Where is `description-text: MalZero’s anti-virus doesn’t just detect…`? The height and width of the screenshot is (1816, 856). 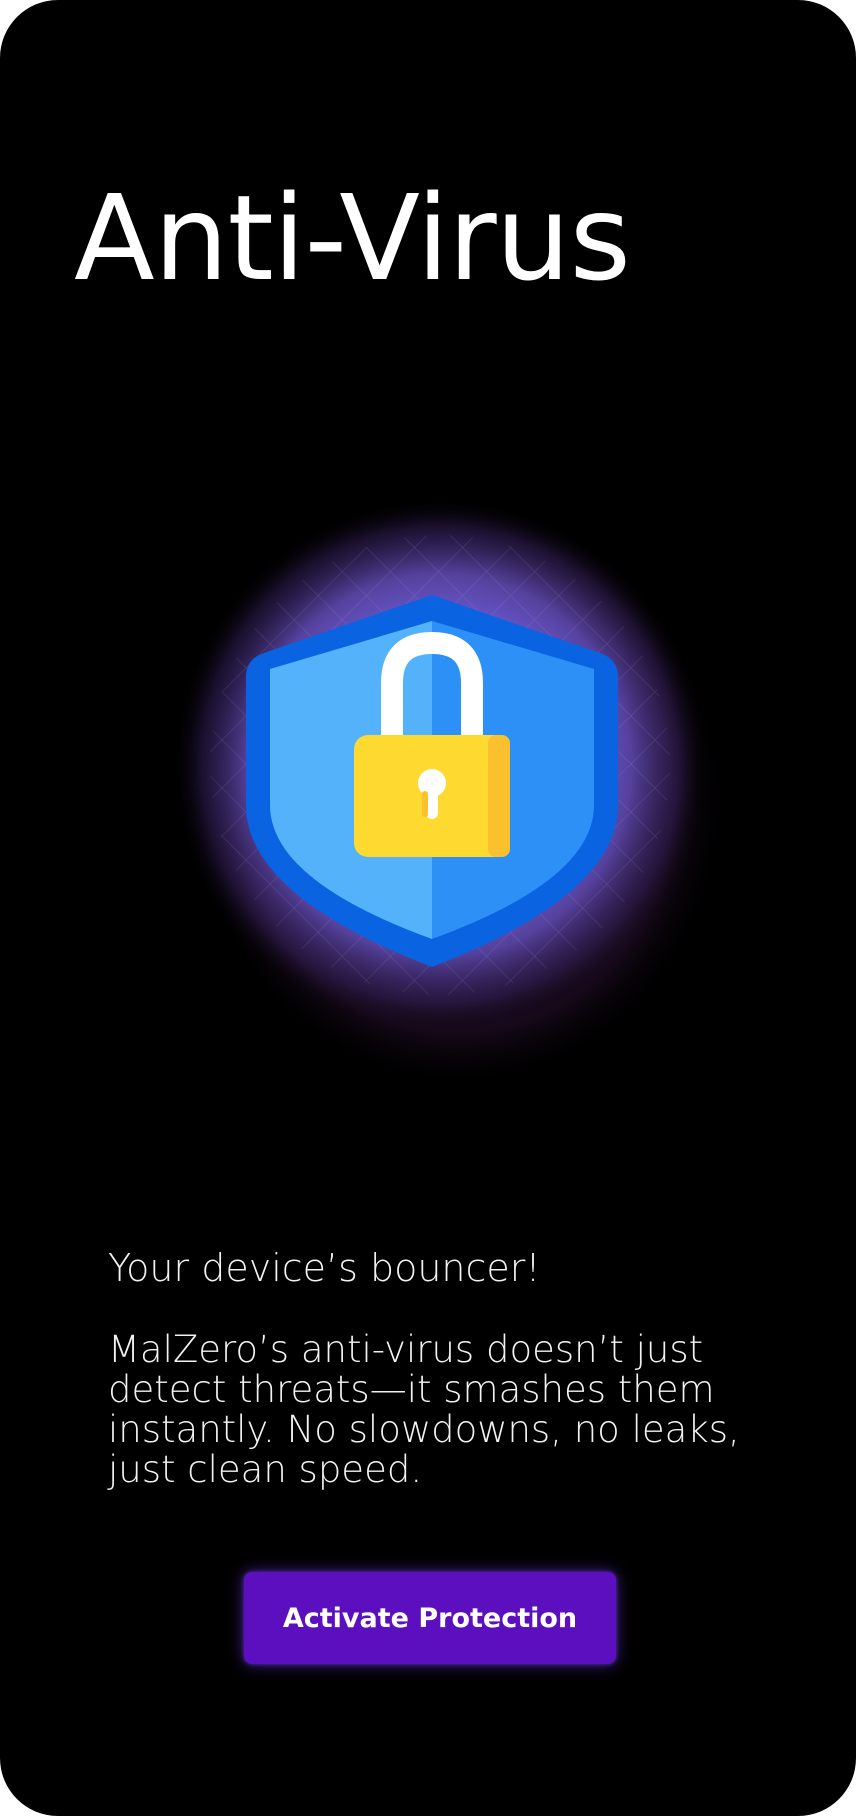
description-text: MalZero’s anti-virus doesn’t just detect… is located at coordinates (424, 1409).